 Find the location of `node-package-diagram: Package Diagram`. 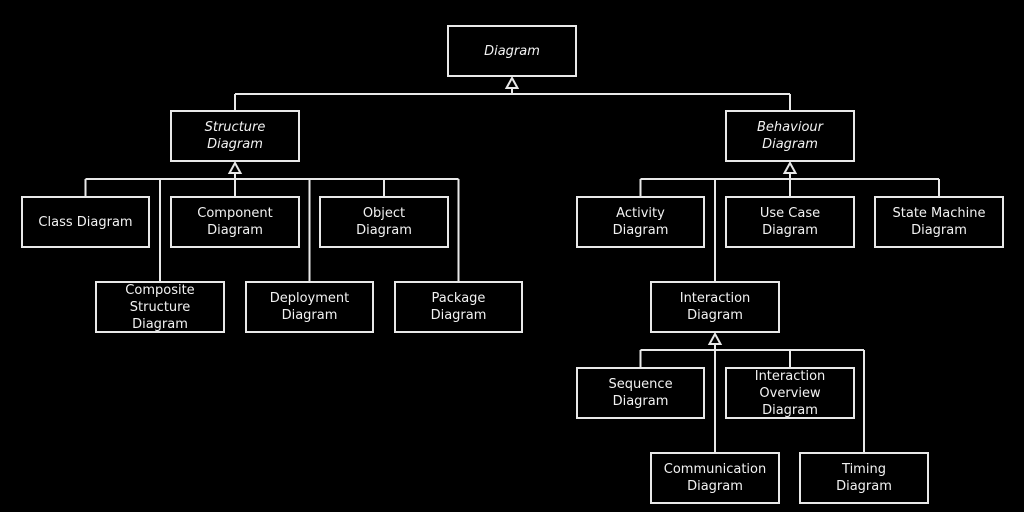

node-package-diagram: Package Diagram is located at coordinates (458, 307).